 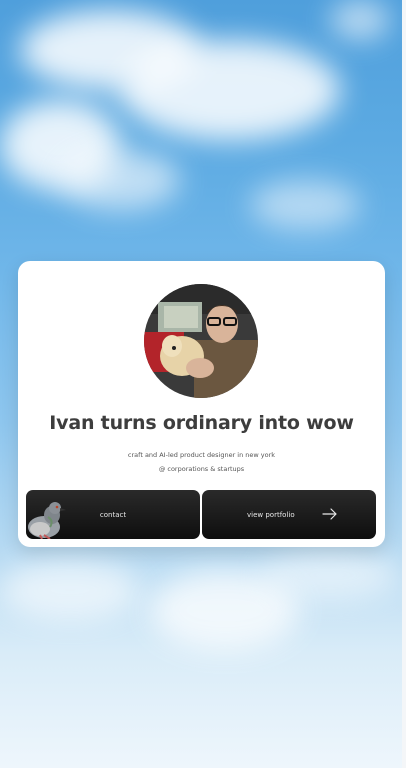 I want to click on view-portfolio-button: view portfolio, so click(x=289, y=514).